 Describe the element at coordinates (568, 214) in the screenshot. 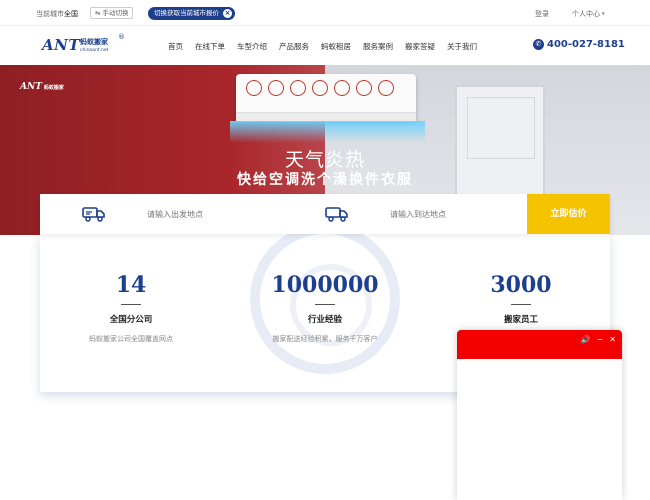

I see `get-quote-button: 立即估价` at that location.